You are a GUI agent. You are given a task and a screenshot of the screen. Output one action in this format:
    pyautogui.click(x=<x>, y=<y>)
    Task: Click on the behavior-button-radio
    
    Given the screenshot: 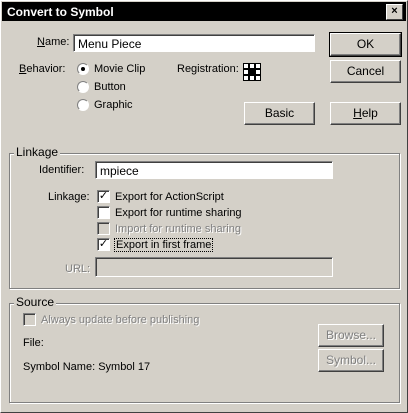 What is the action you would take?
    pyautogui.click(x=83, y=87)
    